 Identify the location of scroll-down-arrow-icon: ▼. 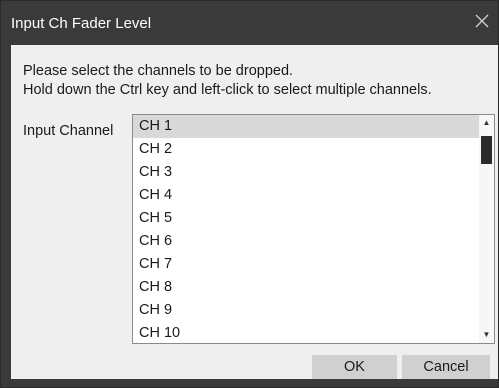
(486, 335).